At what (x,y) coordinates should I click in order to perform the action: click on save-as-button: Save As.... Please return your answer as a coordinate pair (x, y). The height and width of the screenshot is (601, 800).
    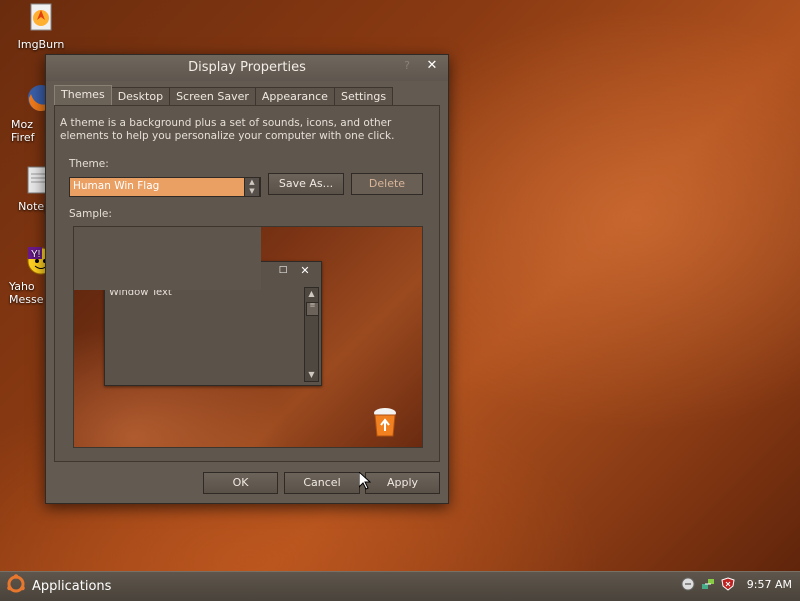
    Looking at the image, I should click on (306, 184).